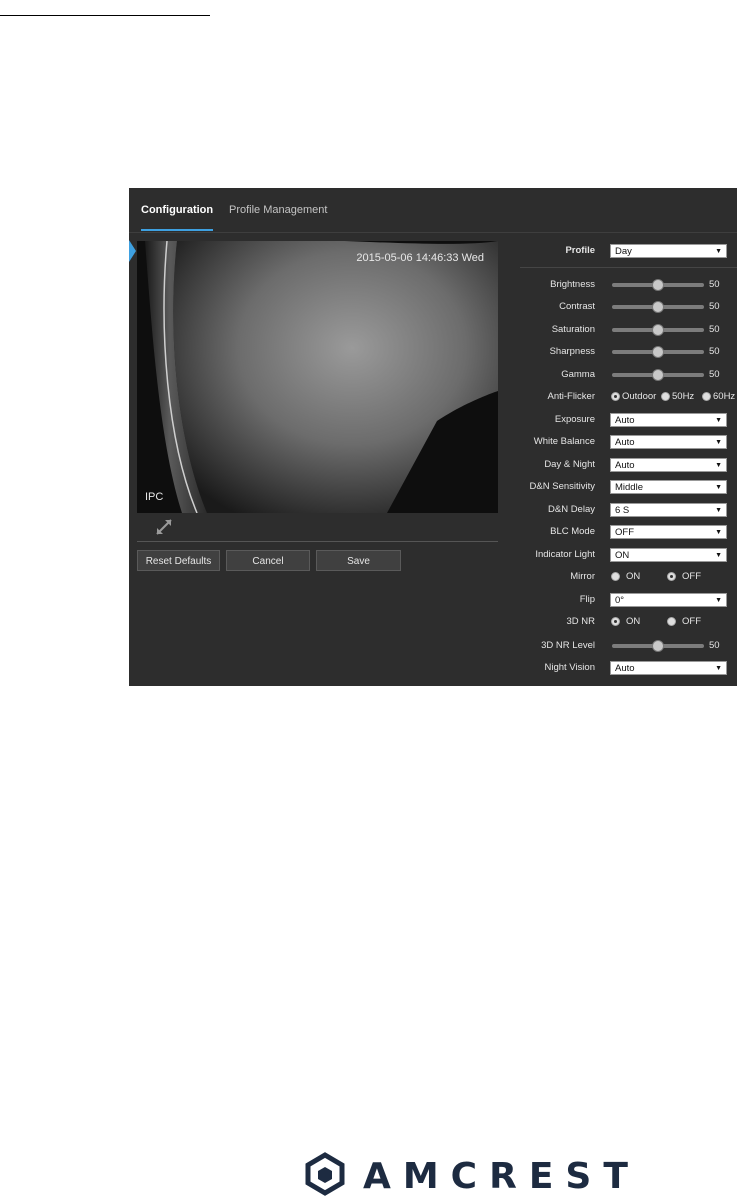  I want to click on mirror-on-radio, so click(615, 576).